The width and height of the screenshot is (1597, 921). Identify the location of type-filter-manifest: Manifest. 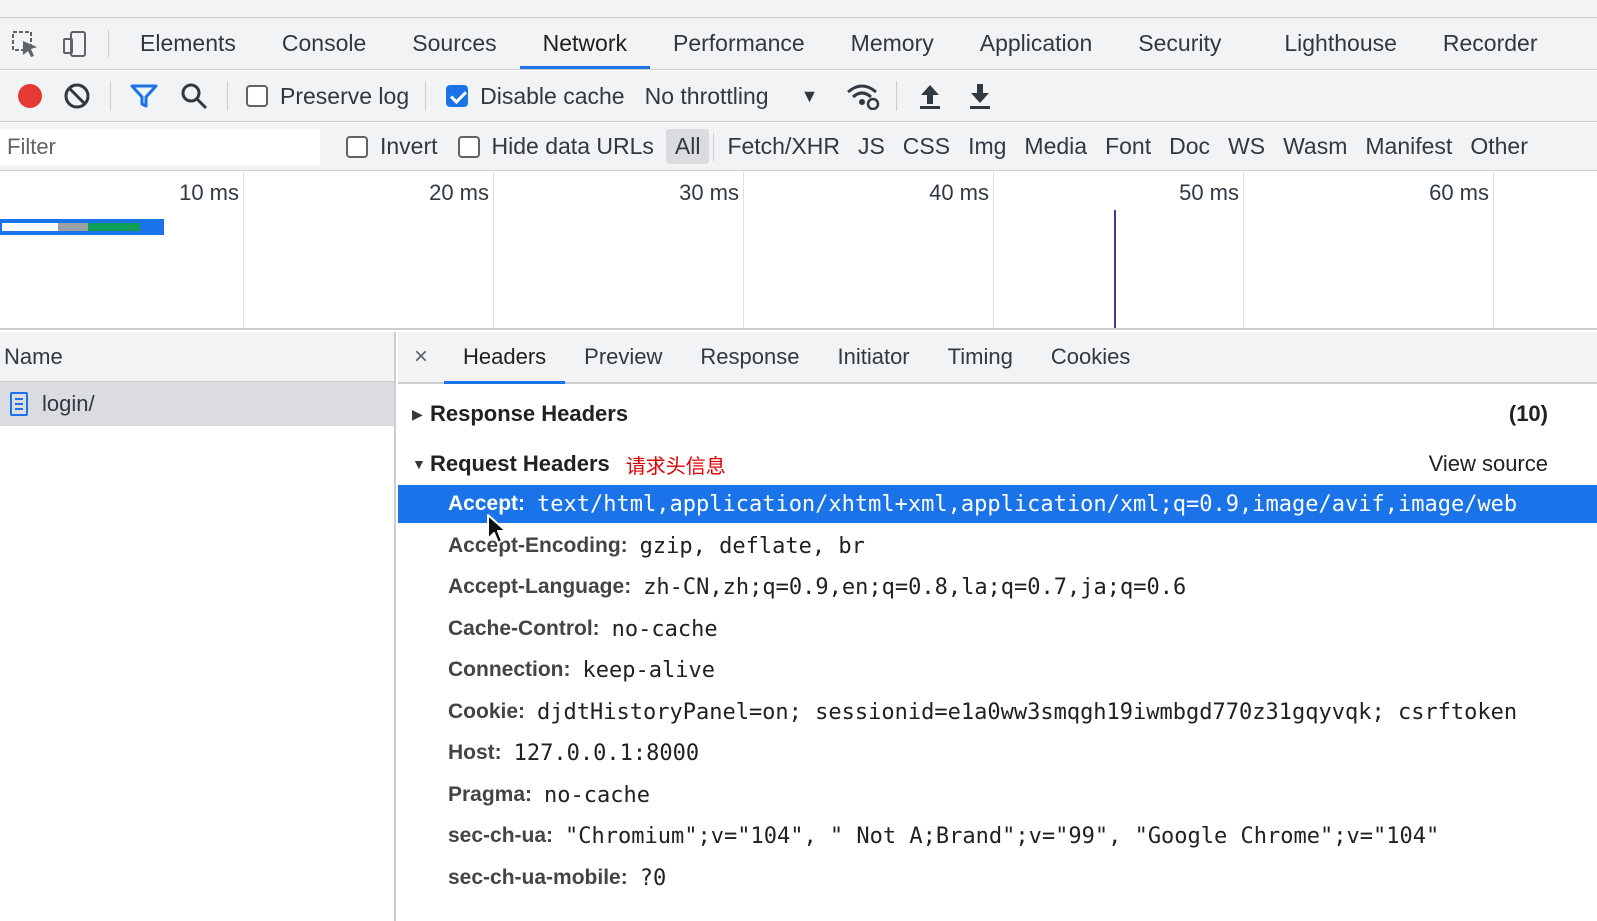
(1408, 146).